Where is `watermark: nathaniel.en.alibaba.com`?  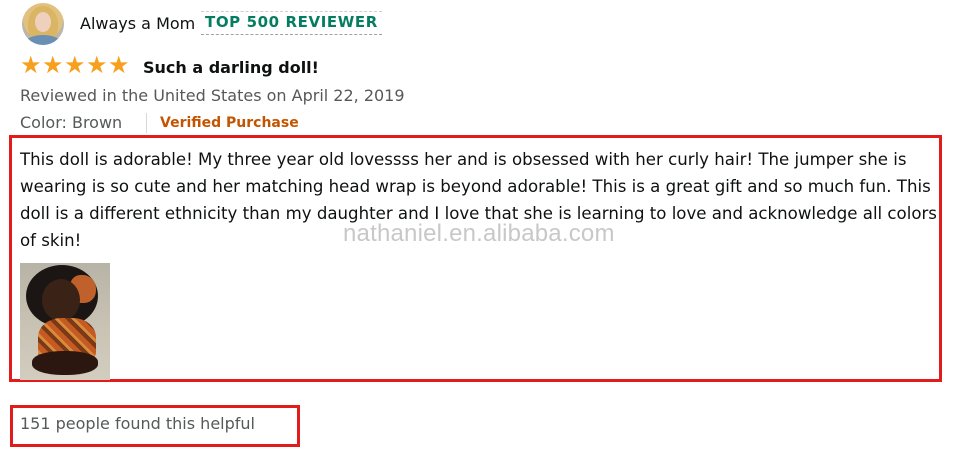
watermark: nathaniel.en.alibaba.com is located at coordinates (479, 233).